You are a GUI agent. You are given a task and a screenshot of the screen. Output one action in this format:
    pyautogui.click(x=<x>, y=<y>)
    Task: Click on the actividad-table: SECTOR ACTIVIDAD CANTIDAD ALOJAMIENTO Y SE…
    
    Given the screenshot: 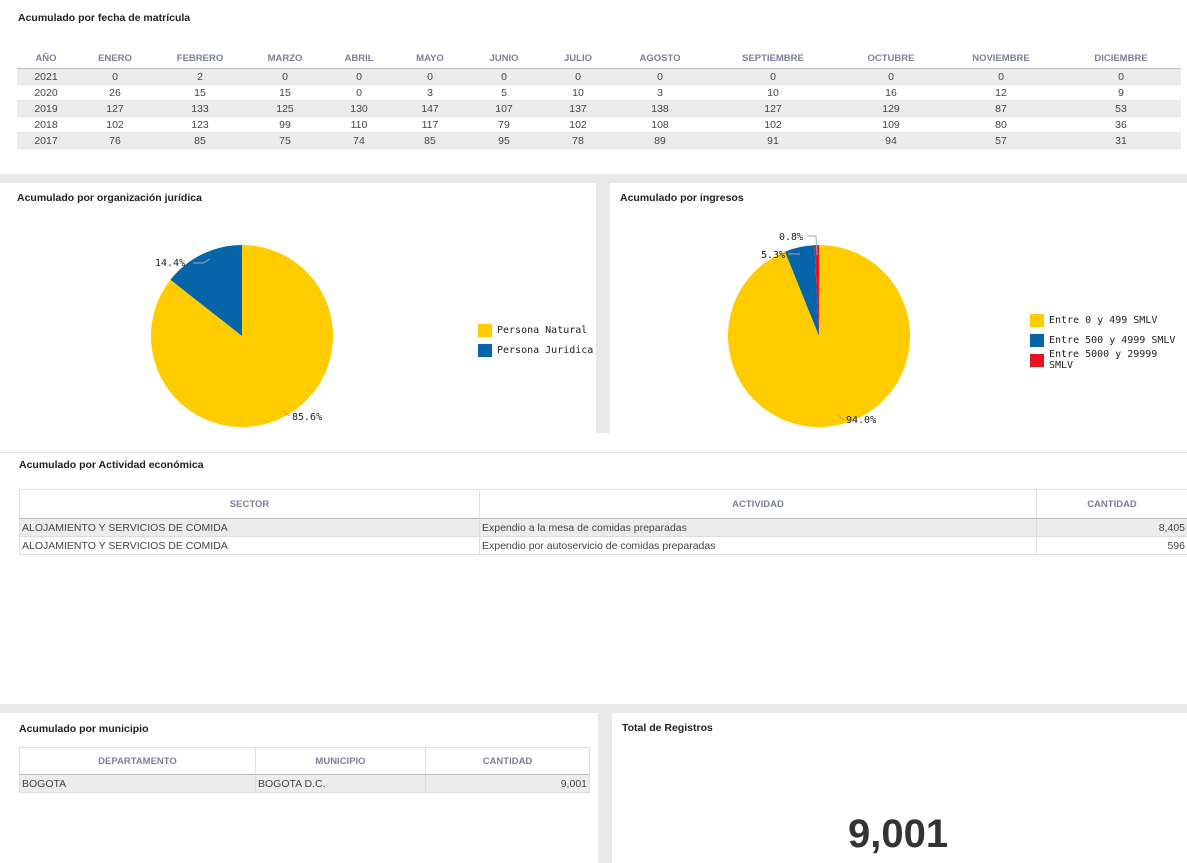 What is the action you would take?
    pyautogui.click(x=603, y=522)
    